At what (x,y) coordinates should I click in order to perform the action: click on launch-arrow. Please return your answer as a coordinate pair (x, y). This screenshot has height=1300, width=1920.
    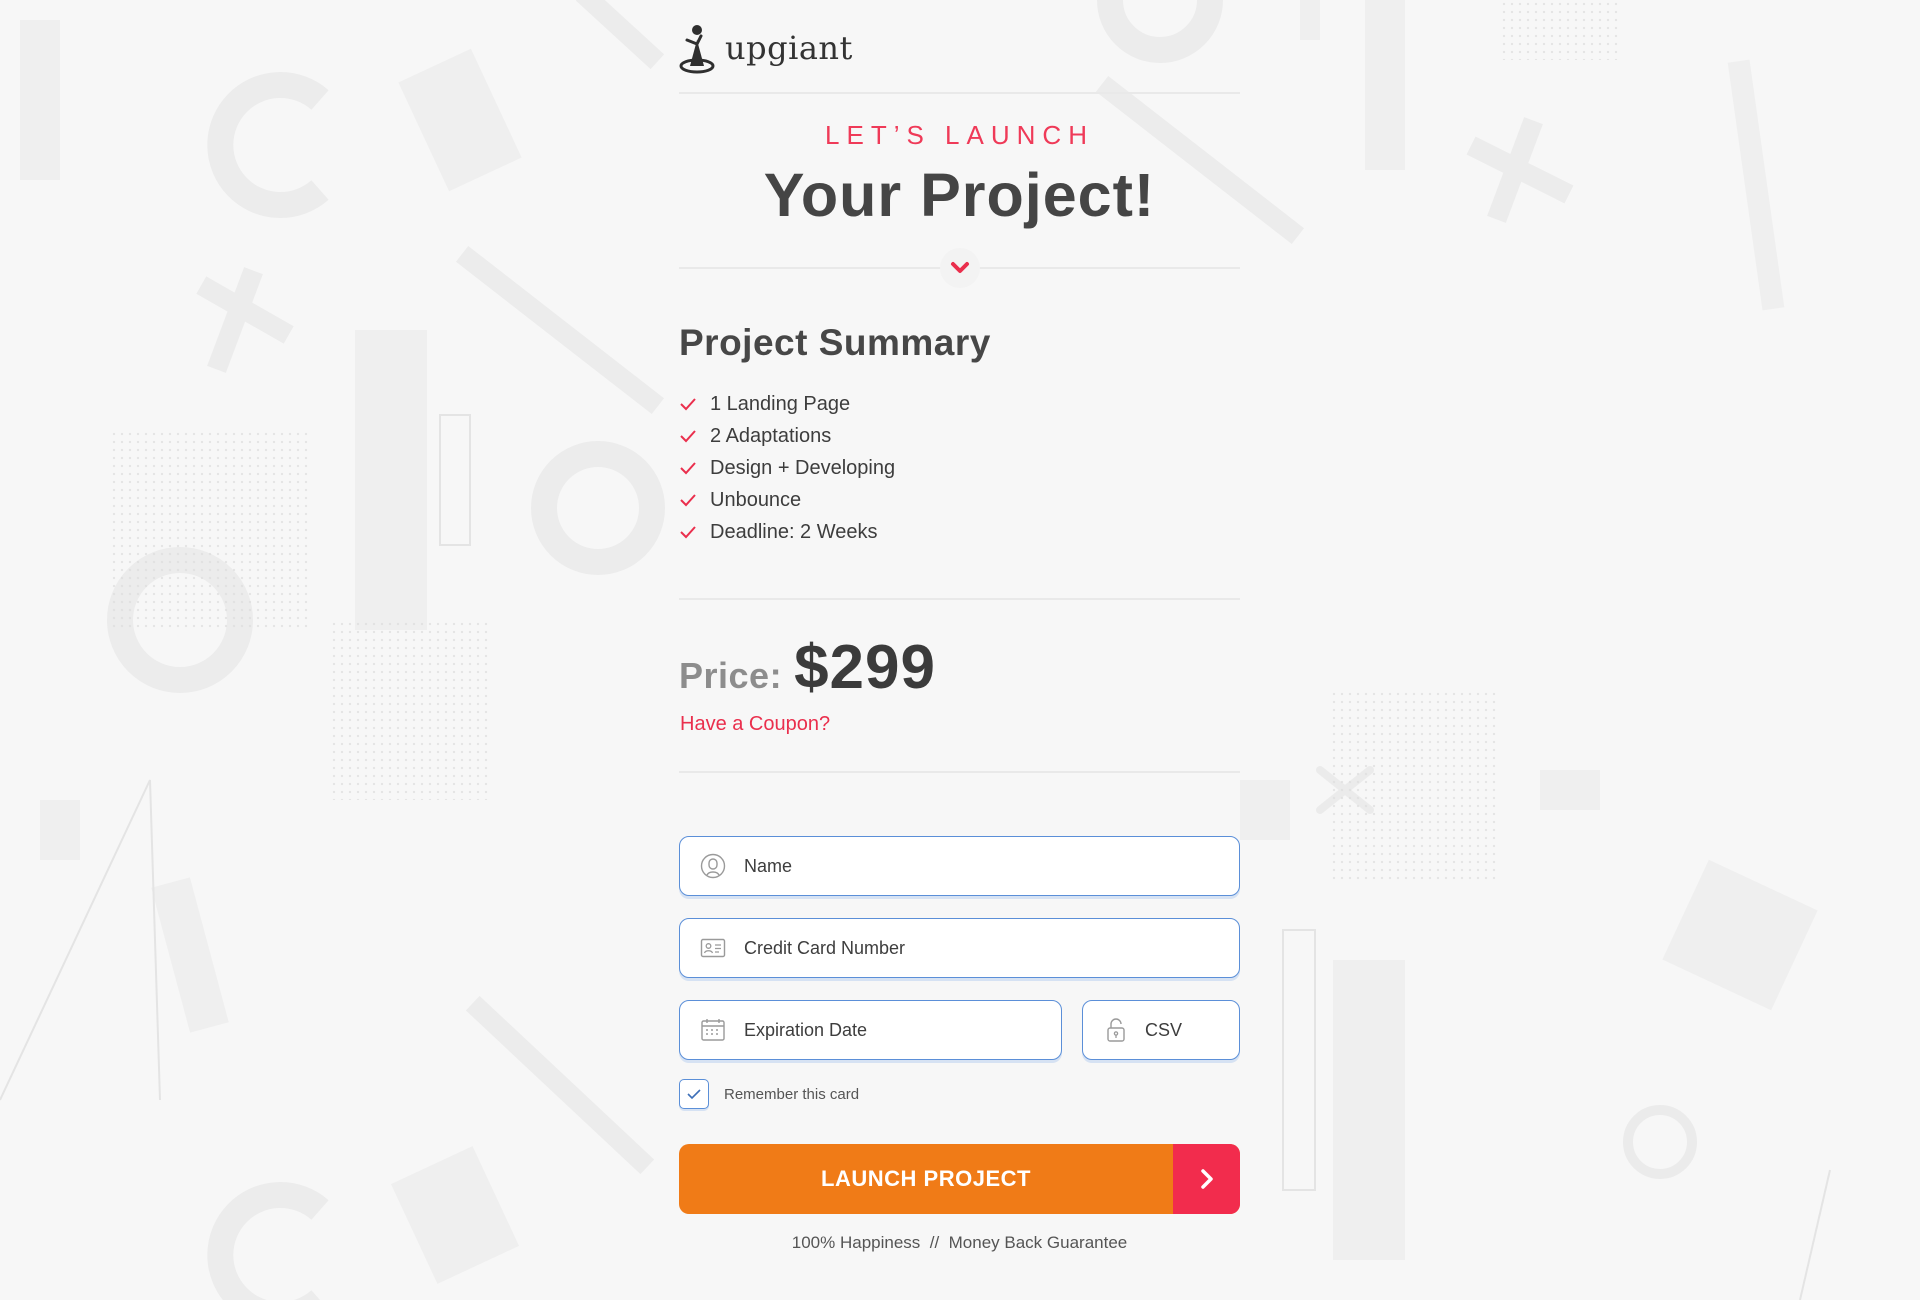
    Looking at the image, I should click on (1206, 1179).